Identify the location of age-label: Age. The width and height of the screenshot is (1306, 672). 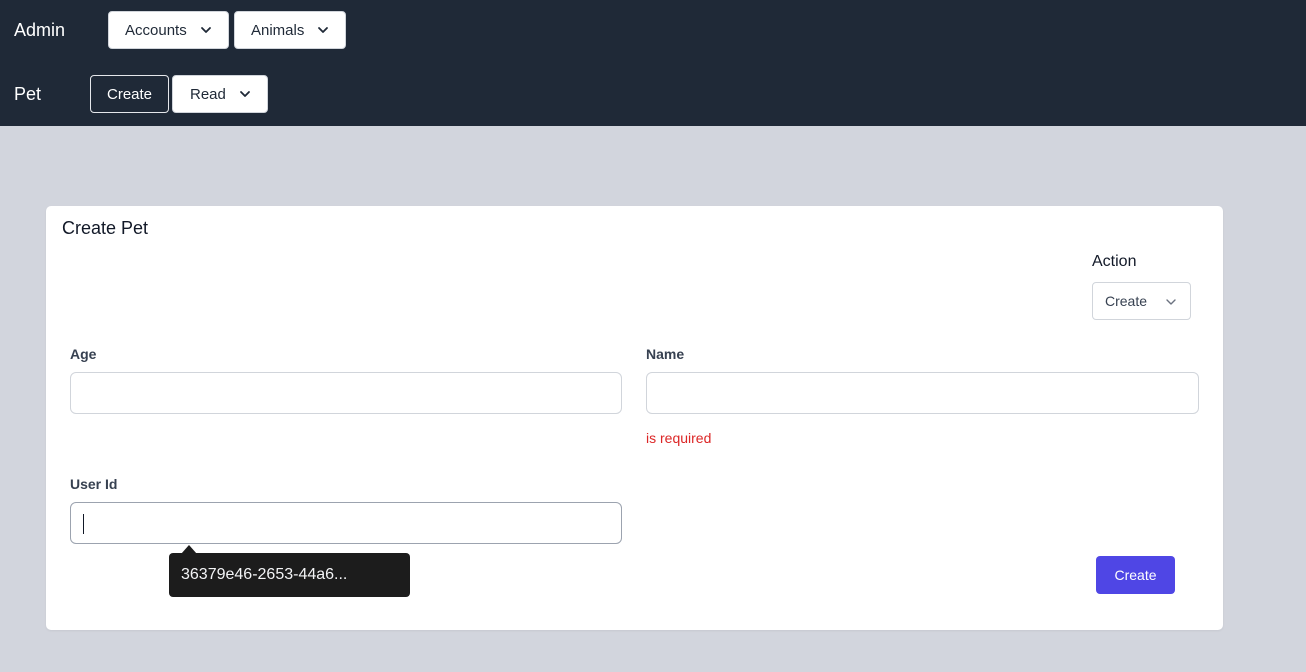
(83, 354).